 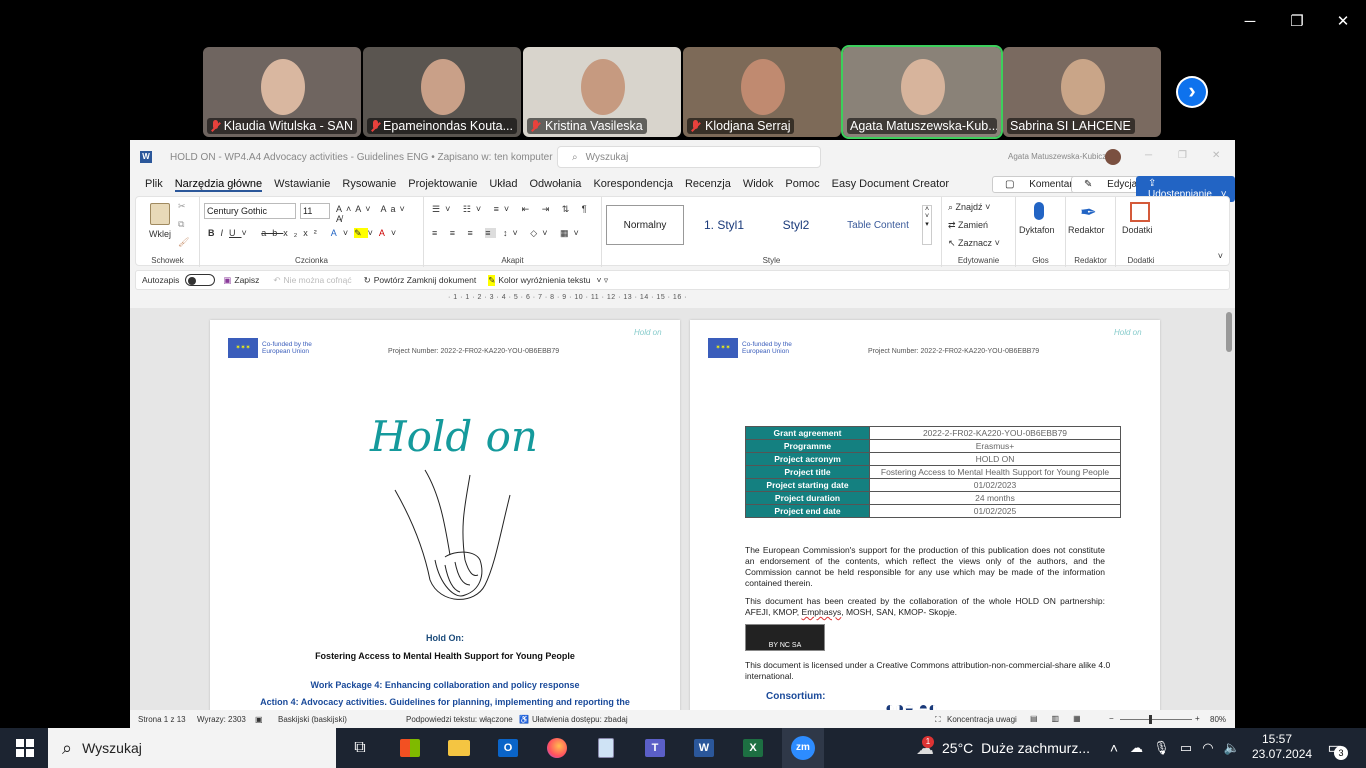 What do you see at coordinates (803, 748) in the screenshot?
I see `zoom-app-icon: zm` at bounding box center [803, 748].